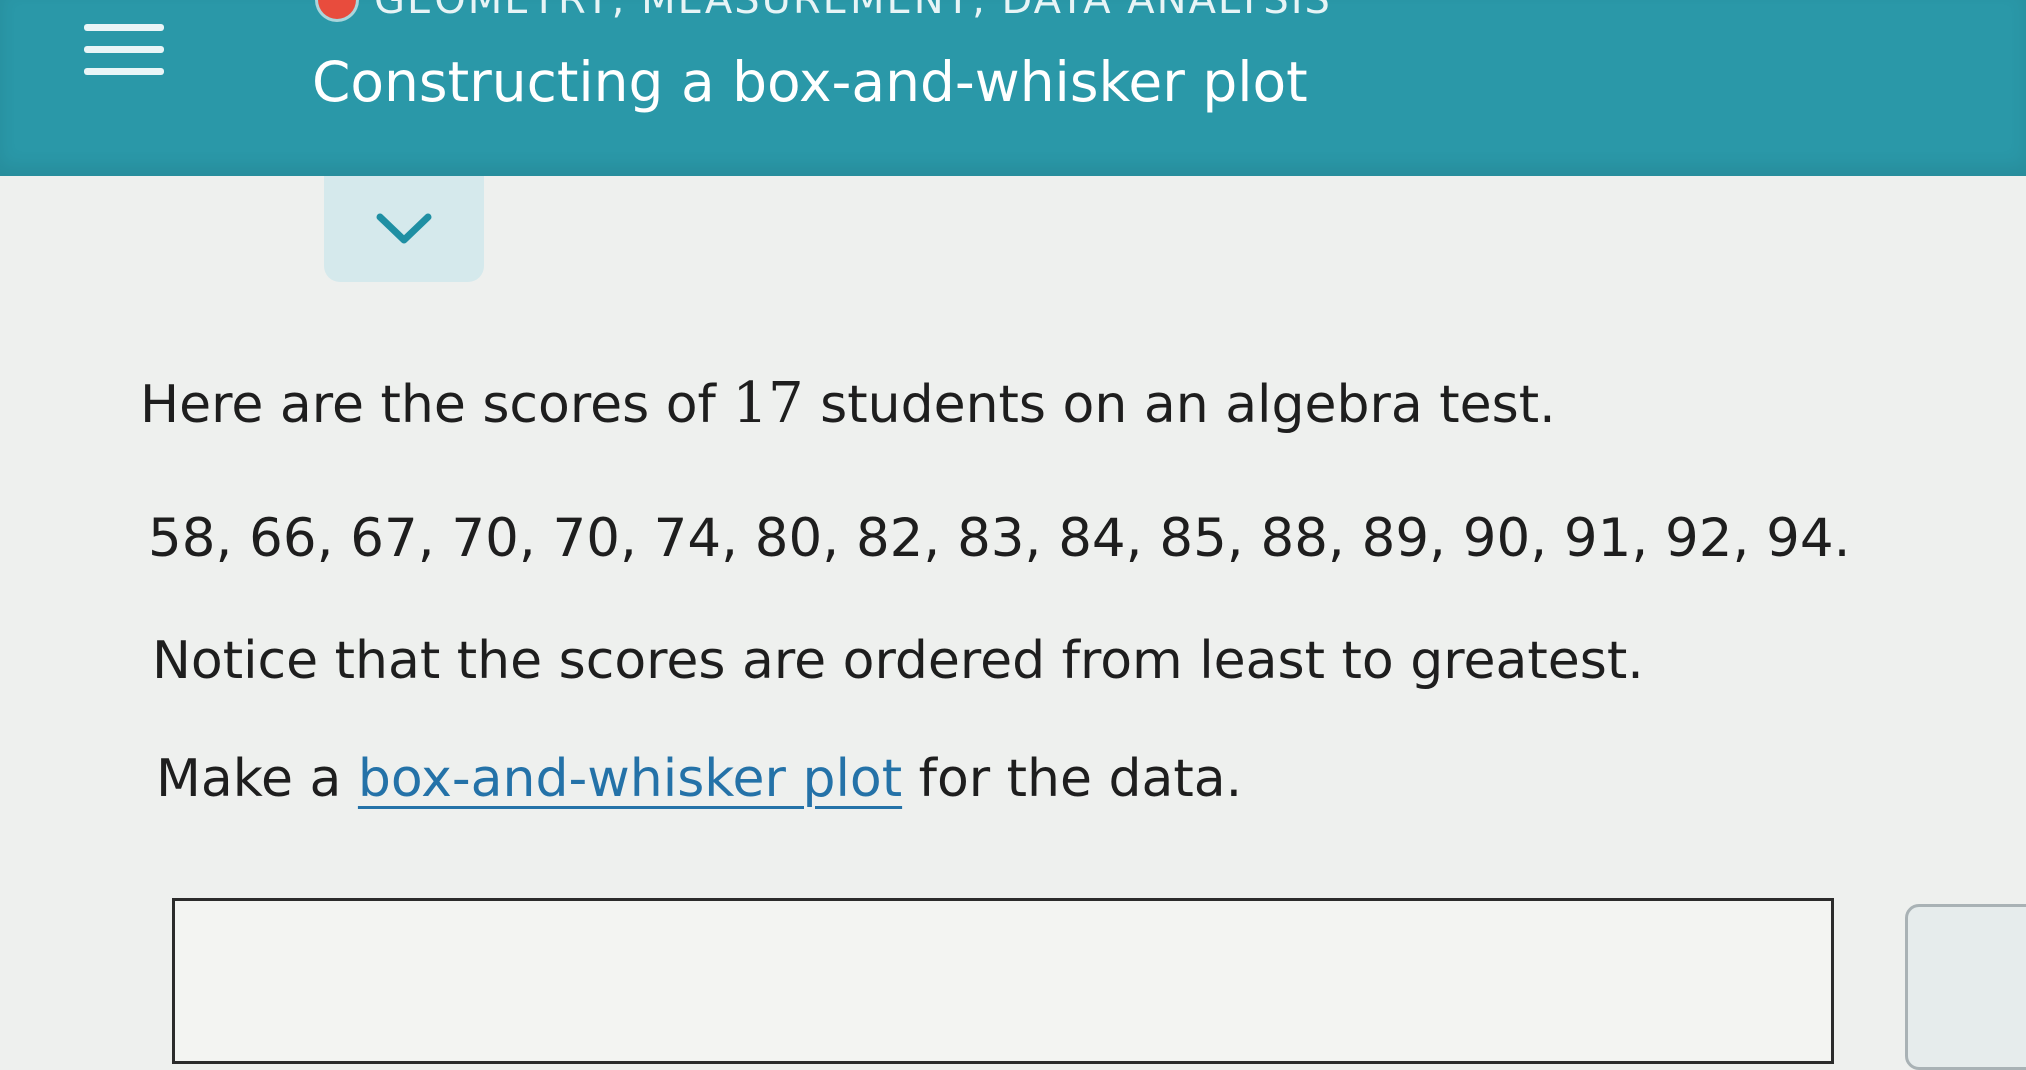 The height and width of the screenshot is (1070, 2026). Describe the element at coordinates (436, 405) in the screenshot. I see `intro-text-start: Here are the scores of` at that location.